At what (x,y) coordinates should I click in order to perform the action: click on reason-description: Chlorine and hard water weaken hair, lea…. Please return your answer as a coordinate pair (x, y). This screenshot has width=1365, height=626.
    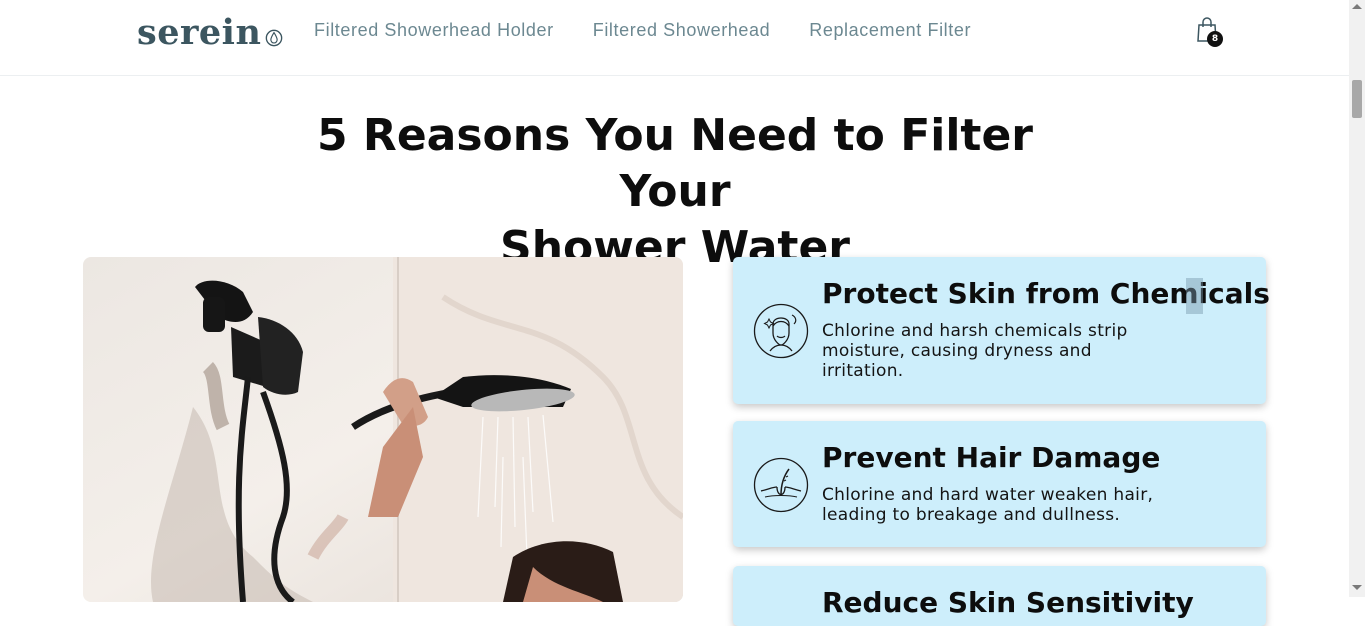
    Looking at the image, I should click on (988, 505).